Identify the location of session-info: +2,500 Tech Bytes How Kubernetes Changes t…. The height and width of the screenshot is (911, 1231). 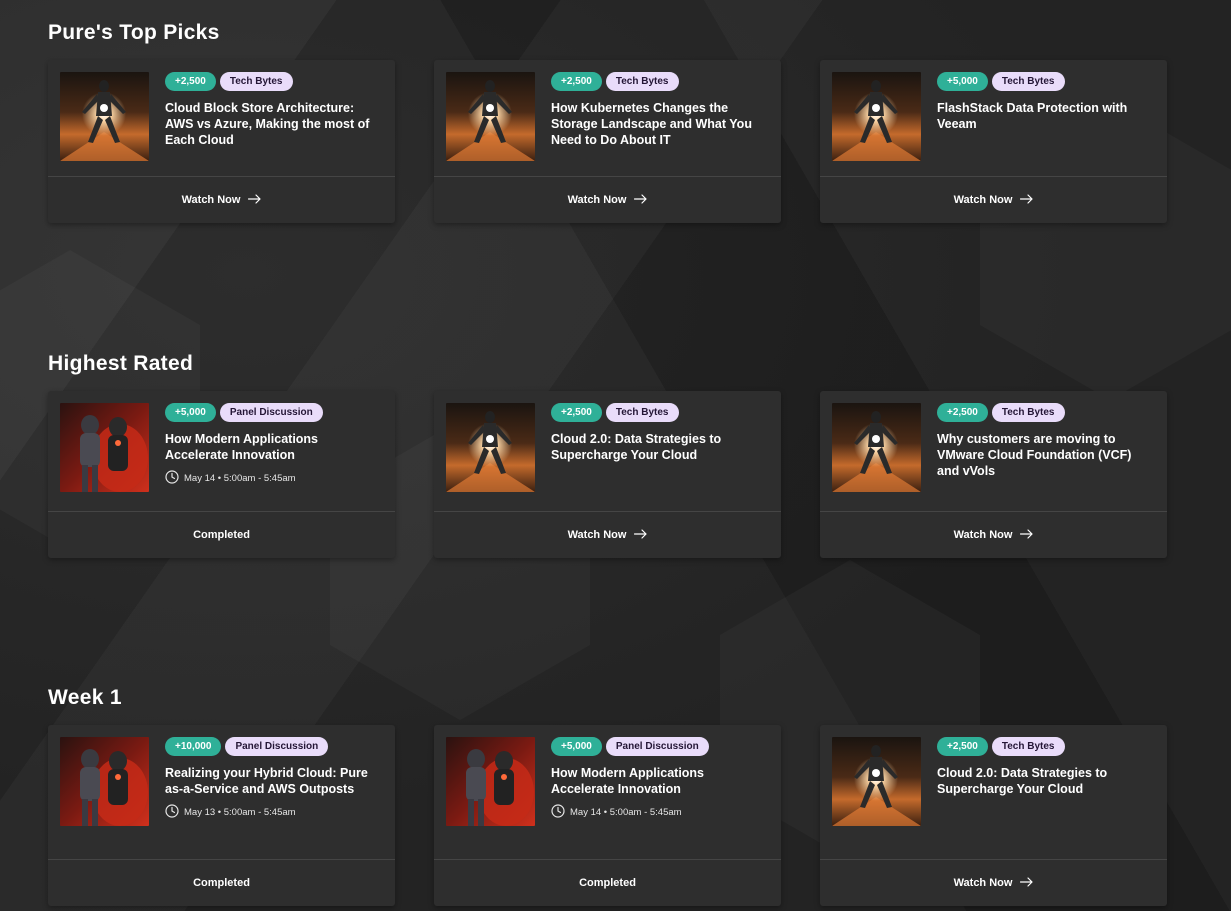
(660, 124).